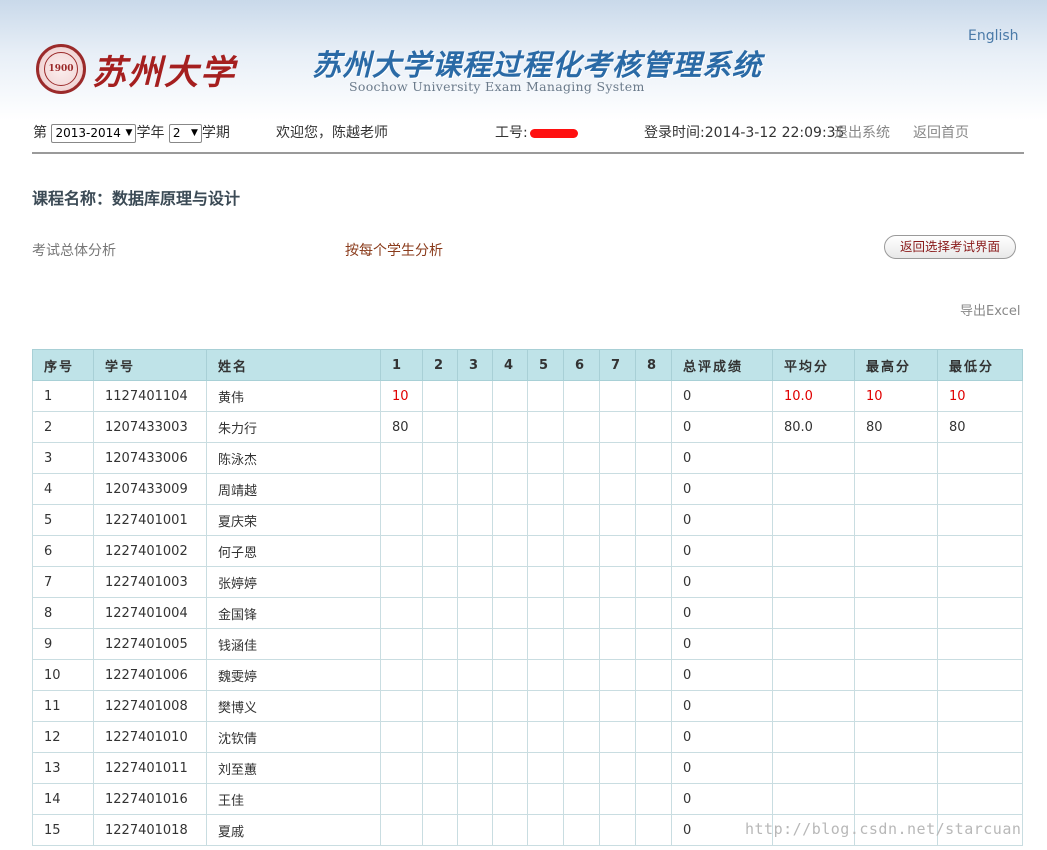 The image size is (1047, 850). What do you see at coordinates (63, 396) in the screenshot?
I see `row-number-cell: 1` at bounding box center [63, 396].